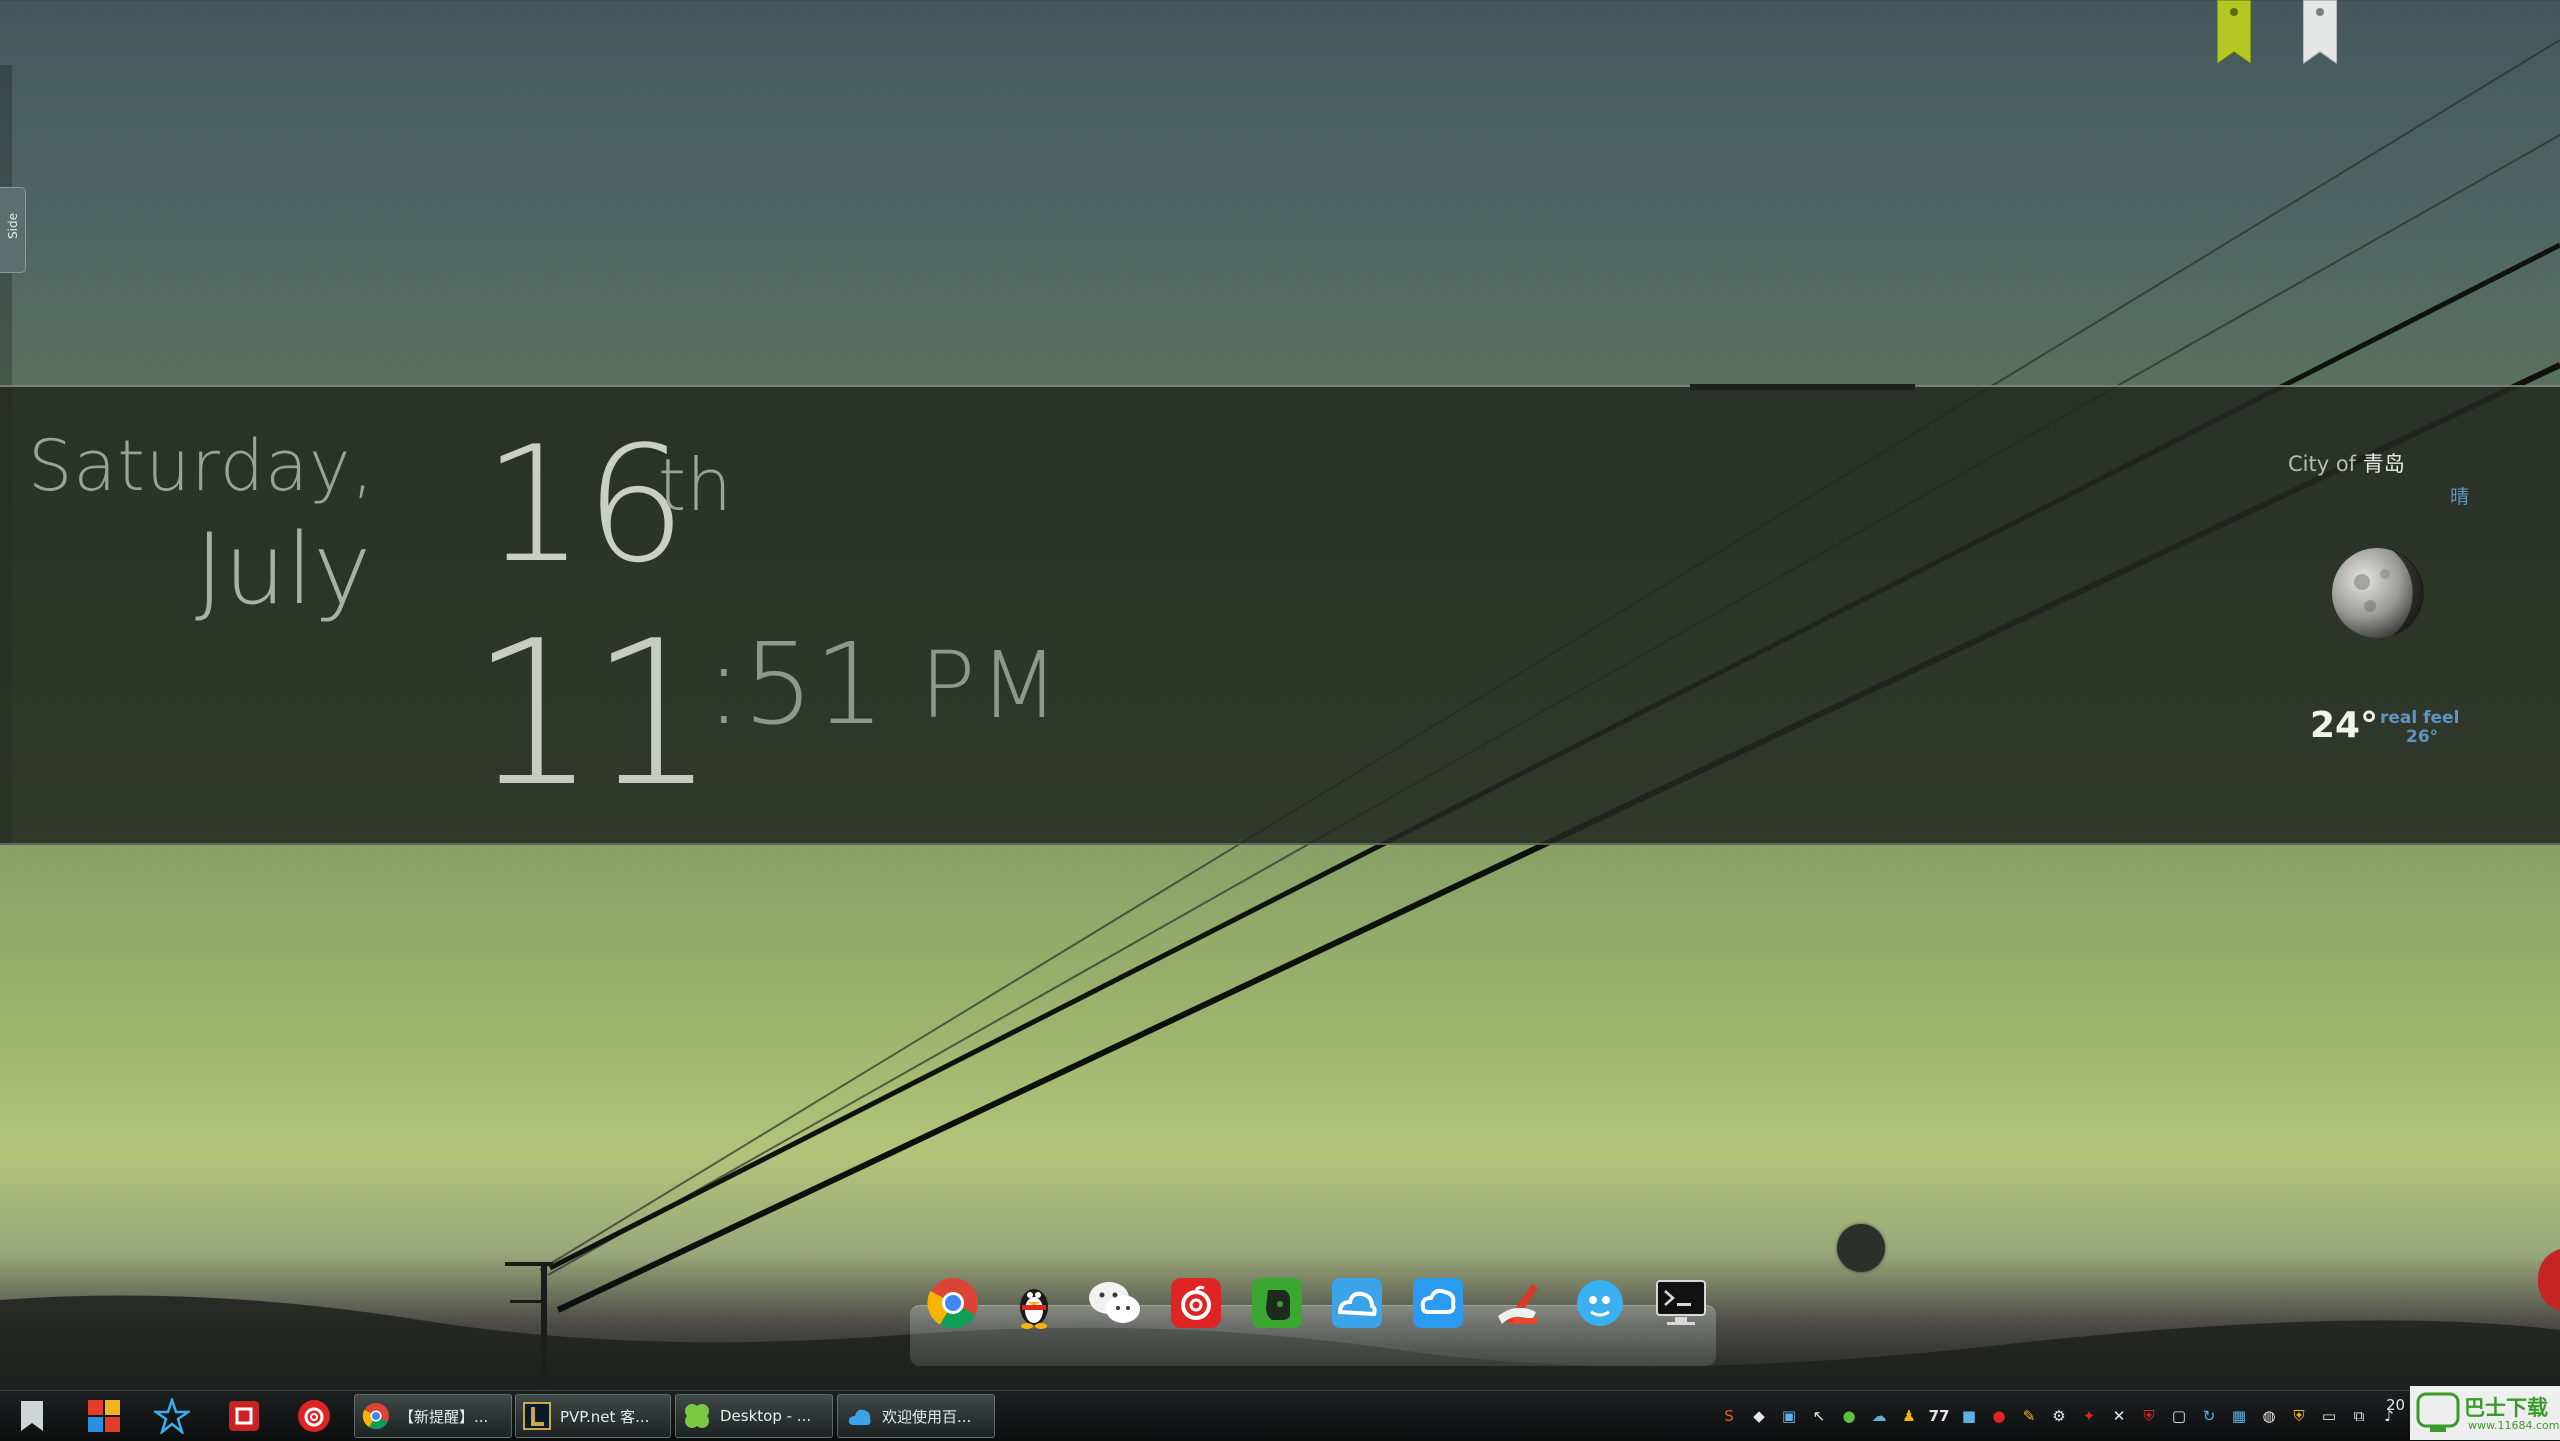 This screenshot has height=1441, width=2560. What do you see at coordinates (1519, 1303) in the screenshot?
I see `ccleaner-icon` at bounding box center [1519, 1303].